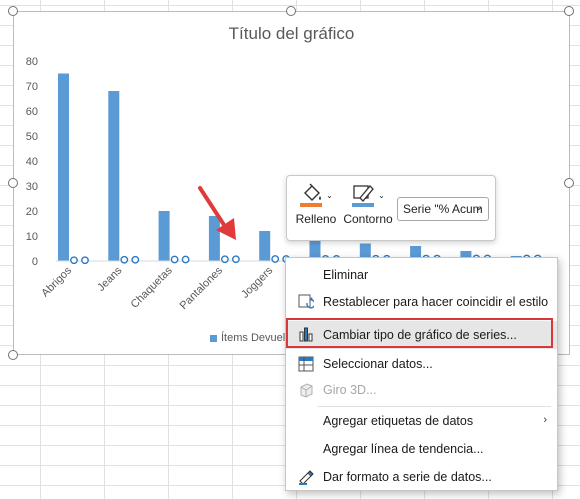 Image resolution: width=580 pixels, height=499 pixels. What do you see at coordinates (306, 334) in the screenshot?
I see `change-chart-type-icon` at bounding box center [306, 334].